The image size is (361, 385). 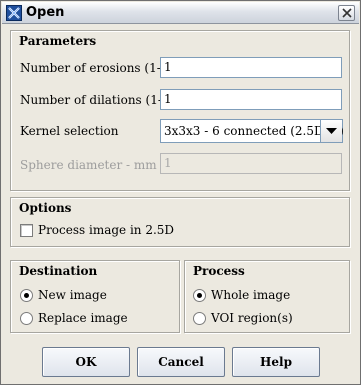 I want to click on window-title: Open, so click(x=45, y=12).